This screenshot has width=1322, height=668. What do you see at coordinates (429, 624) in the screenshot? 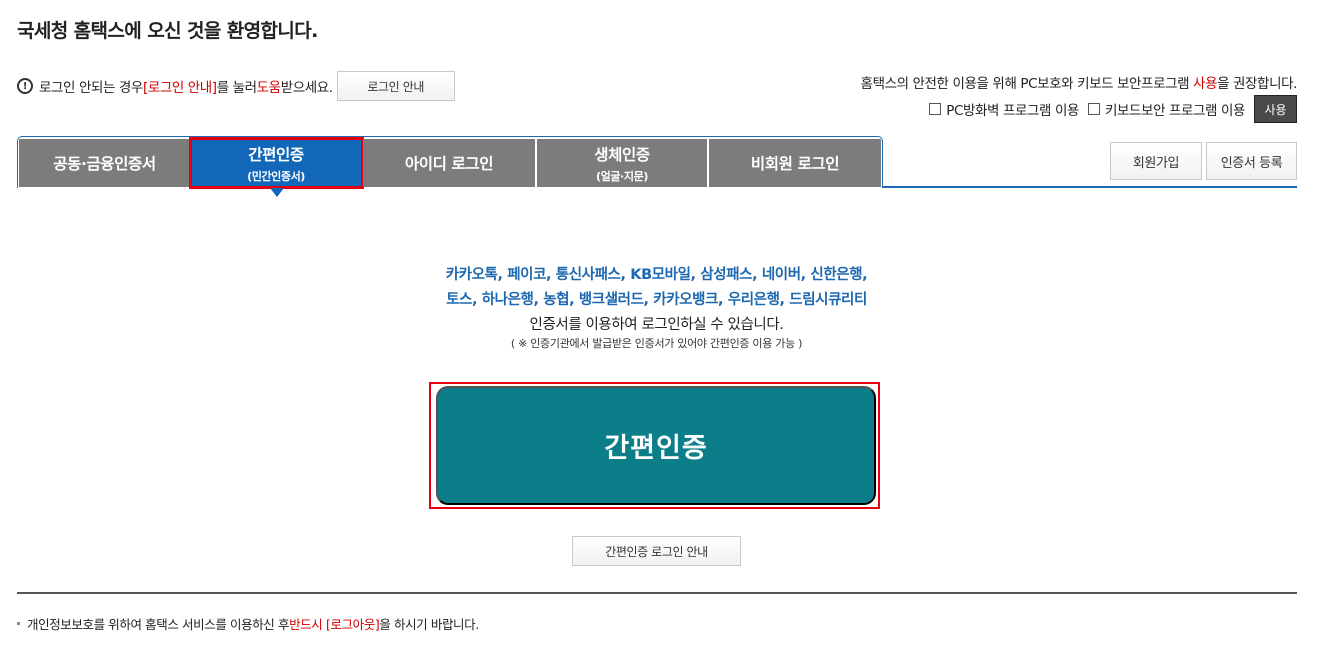
I see `footer-text-after: 을 하시기 바랍니다.` at bounding box center [429, 624].